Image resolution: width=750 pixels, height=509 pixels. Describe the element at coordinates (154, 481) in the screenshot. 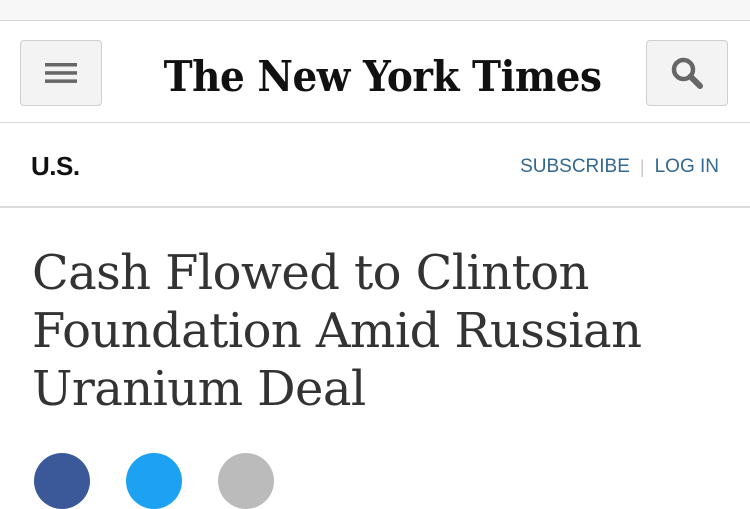

I see `twitter-share-button` at that location.